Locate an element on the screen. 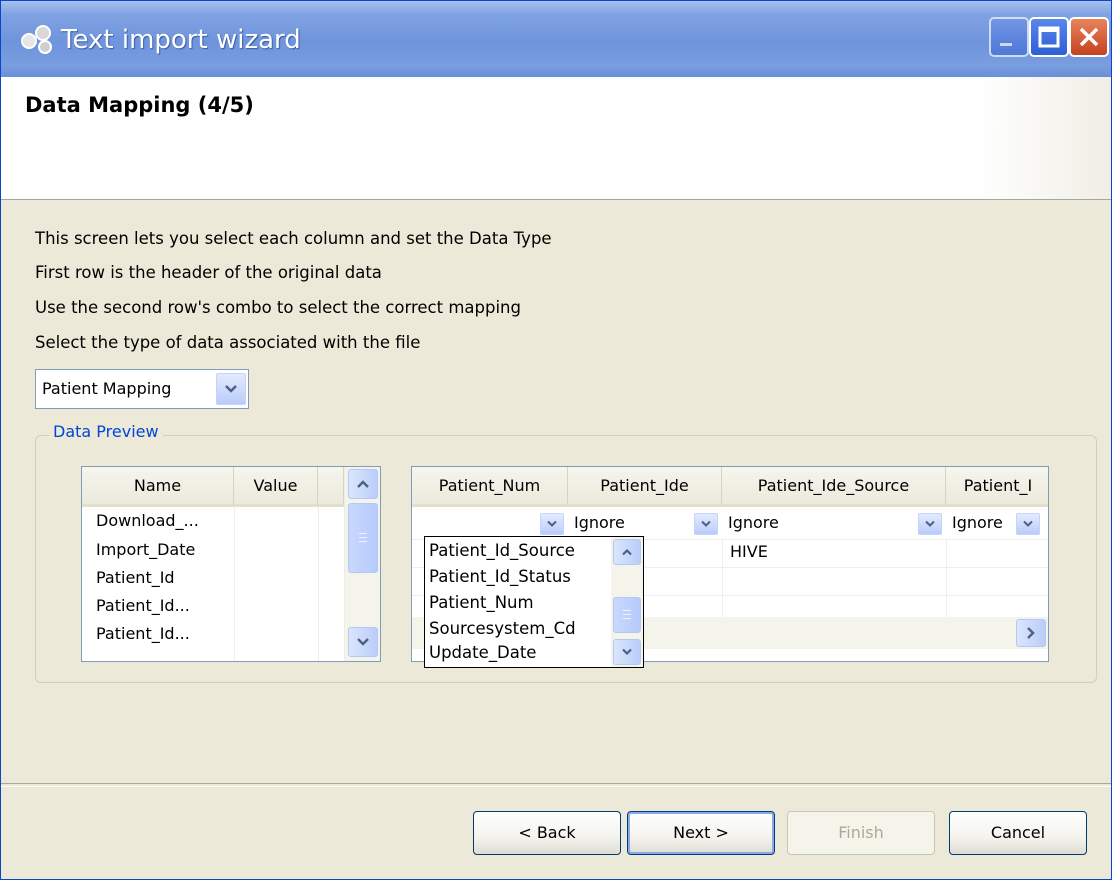 This screenshot has width=1112, height=880. dropdown-option: Patient_Id_Status is located at coordinates (500, 576).